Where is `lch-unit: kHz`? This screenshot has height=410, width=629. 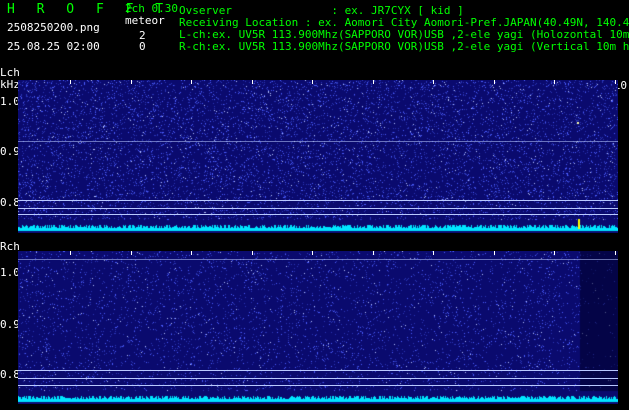 lch-unit: kHz is located at coordinates (10, 84).